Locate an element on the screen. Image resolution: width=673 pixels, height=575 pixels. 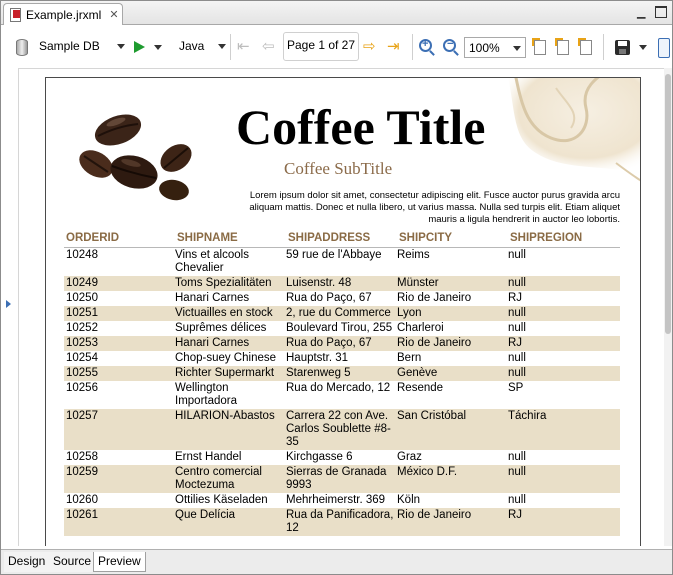
next-page-button: ⇨ is located at coordinates (369, 46).